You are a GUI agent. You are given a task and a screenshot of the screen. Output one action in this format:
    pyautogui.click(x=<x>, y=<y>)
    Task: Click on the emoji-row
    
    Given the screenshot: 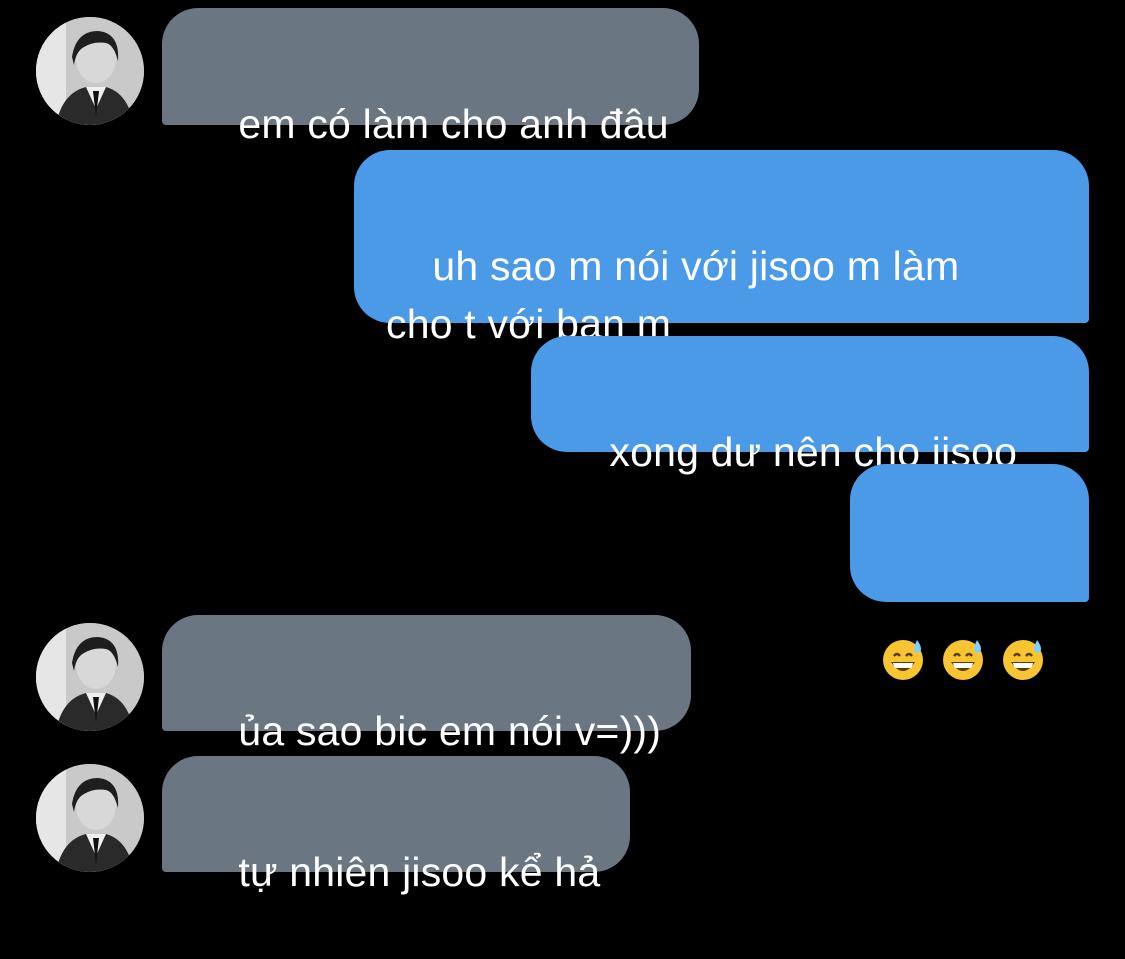 What is the action you would take?
    pyautogui.click(x=964, y=659)
    